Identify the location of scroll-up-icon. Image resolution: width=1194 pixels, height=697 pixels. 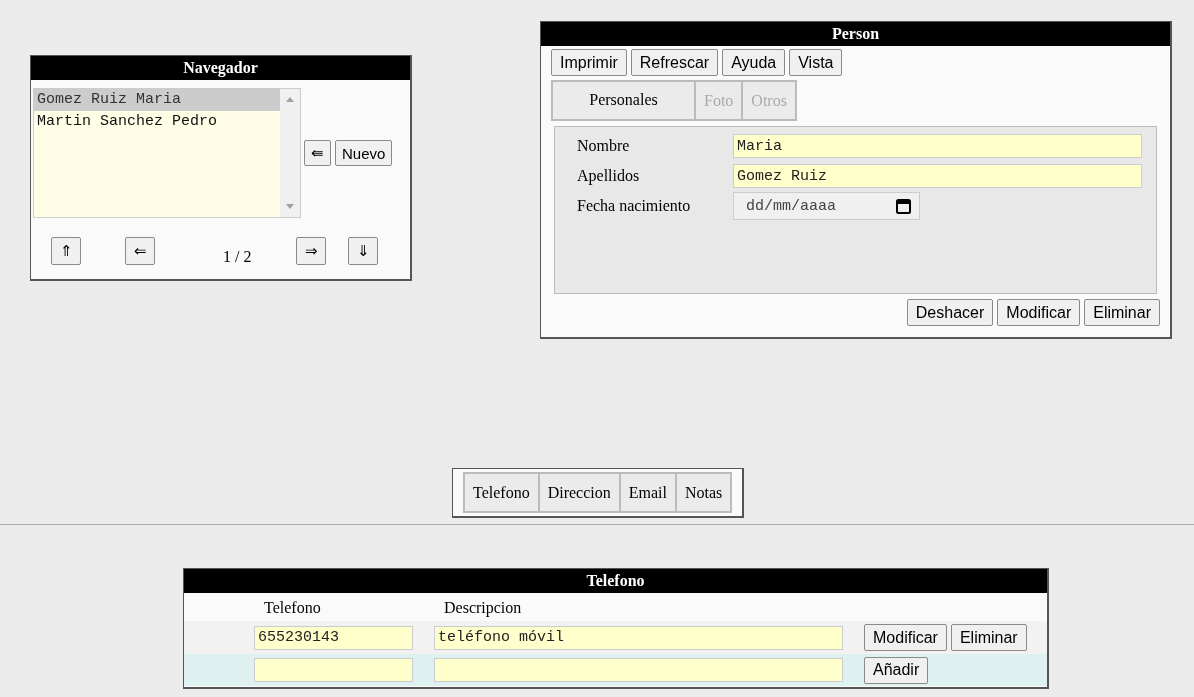
(290, 99).